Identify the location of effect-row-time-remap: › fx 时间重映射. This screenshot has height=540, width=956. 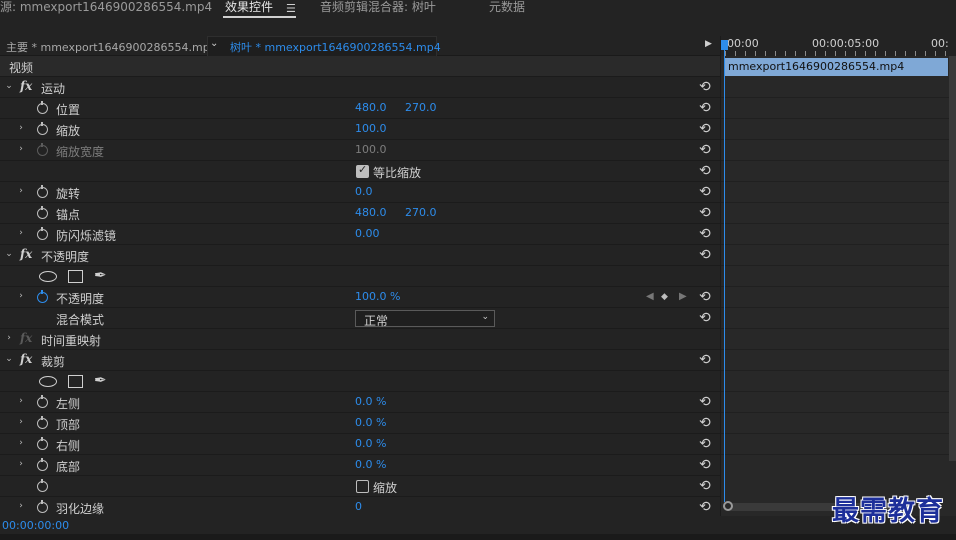
(360, 339).